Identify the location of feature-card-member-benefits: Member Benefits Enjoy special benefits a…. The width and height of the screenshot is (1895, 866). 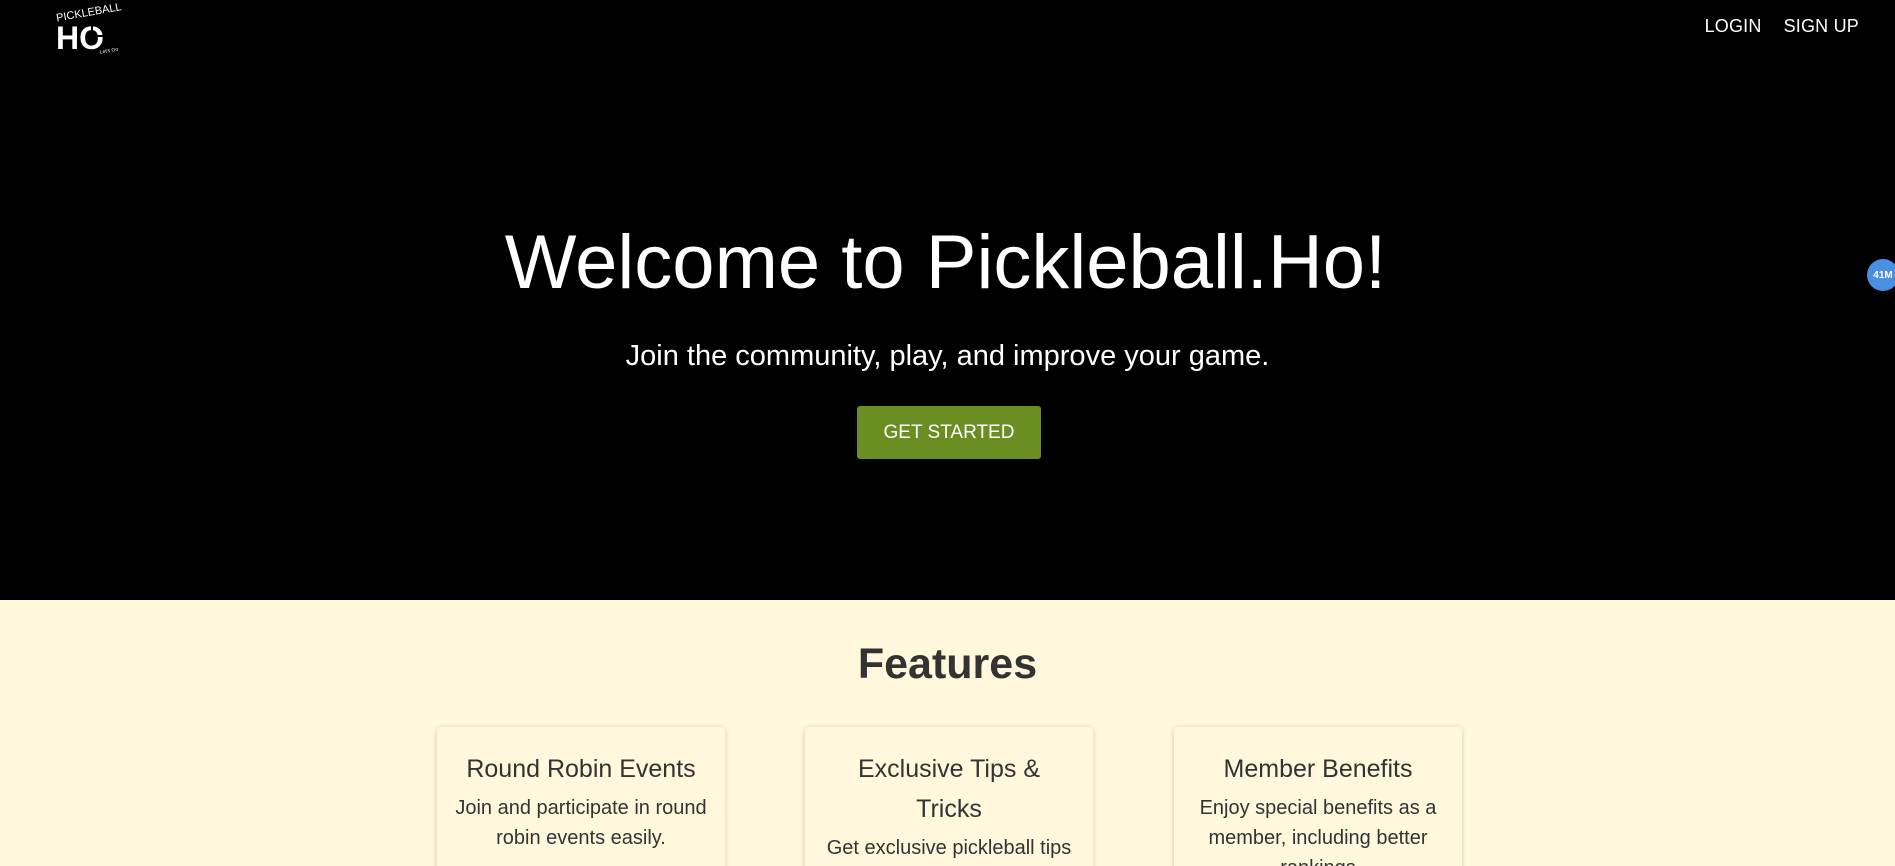
(1318, 796).